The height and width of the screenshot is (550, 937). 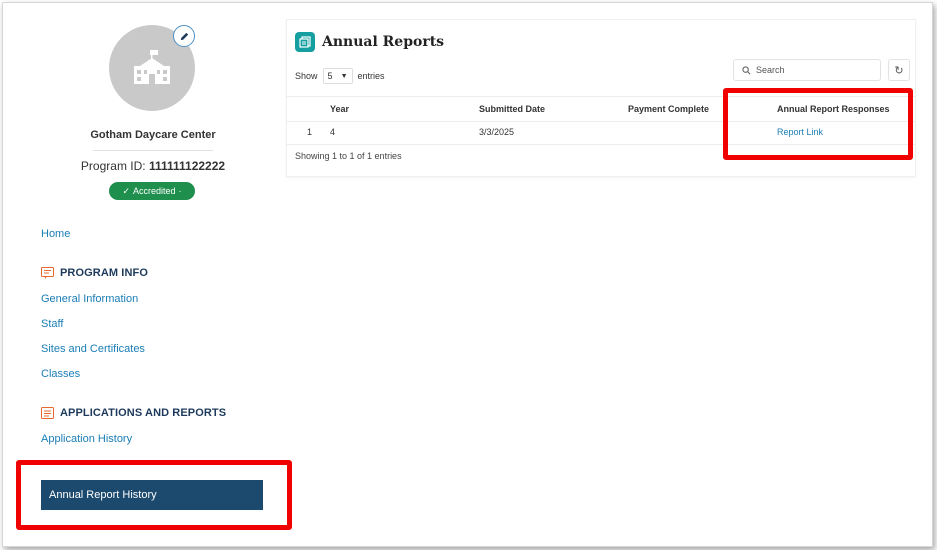 I want to click on school-building-icon, so click(x=152, y=67).